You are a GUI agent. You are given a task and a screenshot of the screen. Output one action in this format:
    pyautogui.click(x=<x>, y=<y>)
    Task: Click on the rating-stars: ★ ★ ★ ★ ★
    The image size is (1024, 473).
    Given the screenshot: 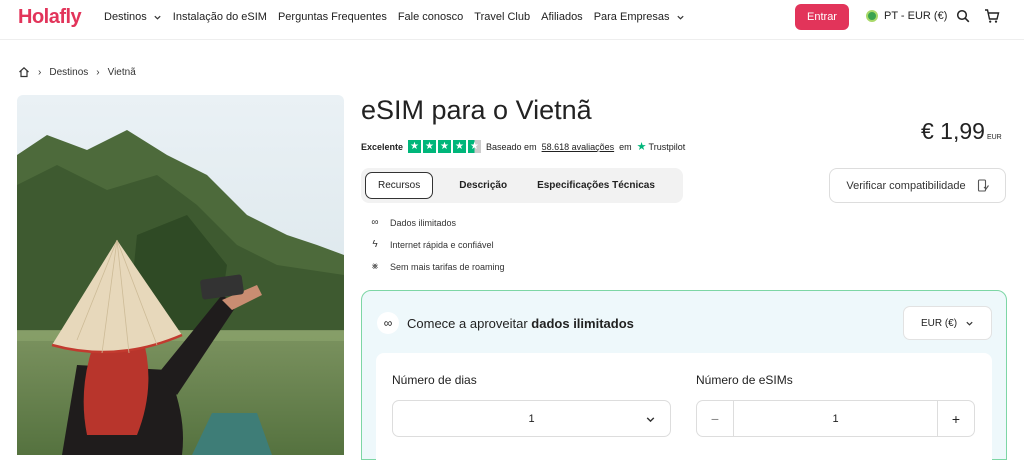 What is the action you would take?
    pyautogui.click(x=445, y=146)
    